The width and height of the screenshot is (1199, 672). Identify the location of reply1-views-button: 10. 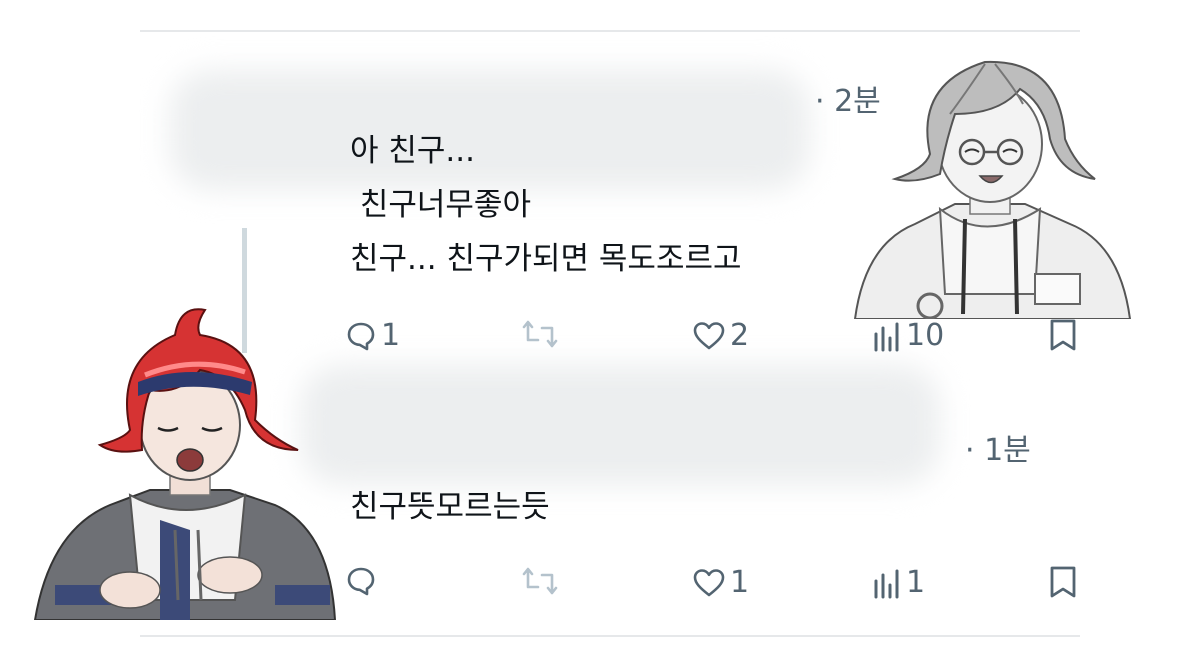
(908, 335).